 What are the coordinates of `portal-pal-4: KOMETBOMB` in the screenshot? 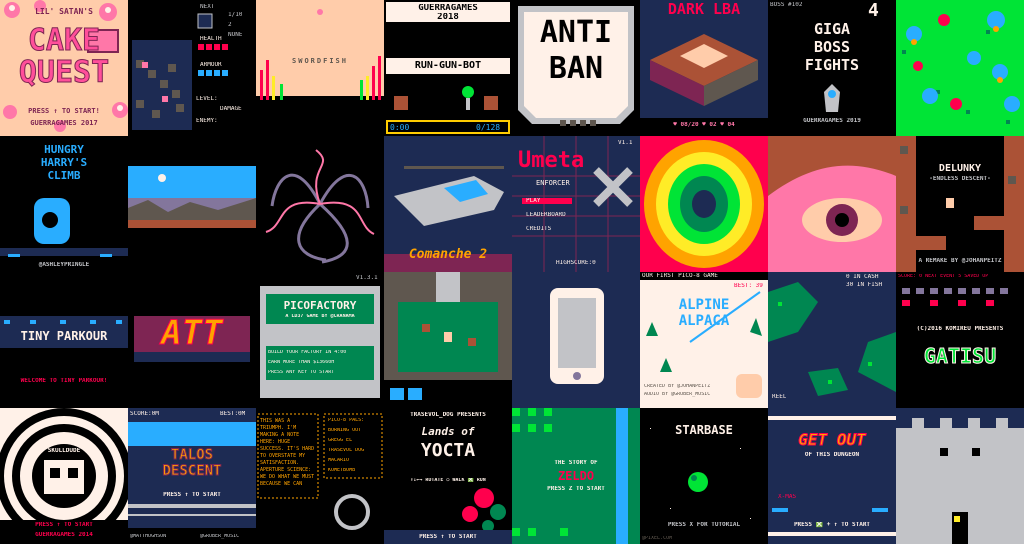 It's located at (342, 470).